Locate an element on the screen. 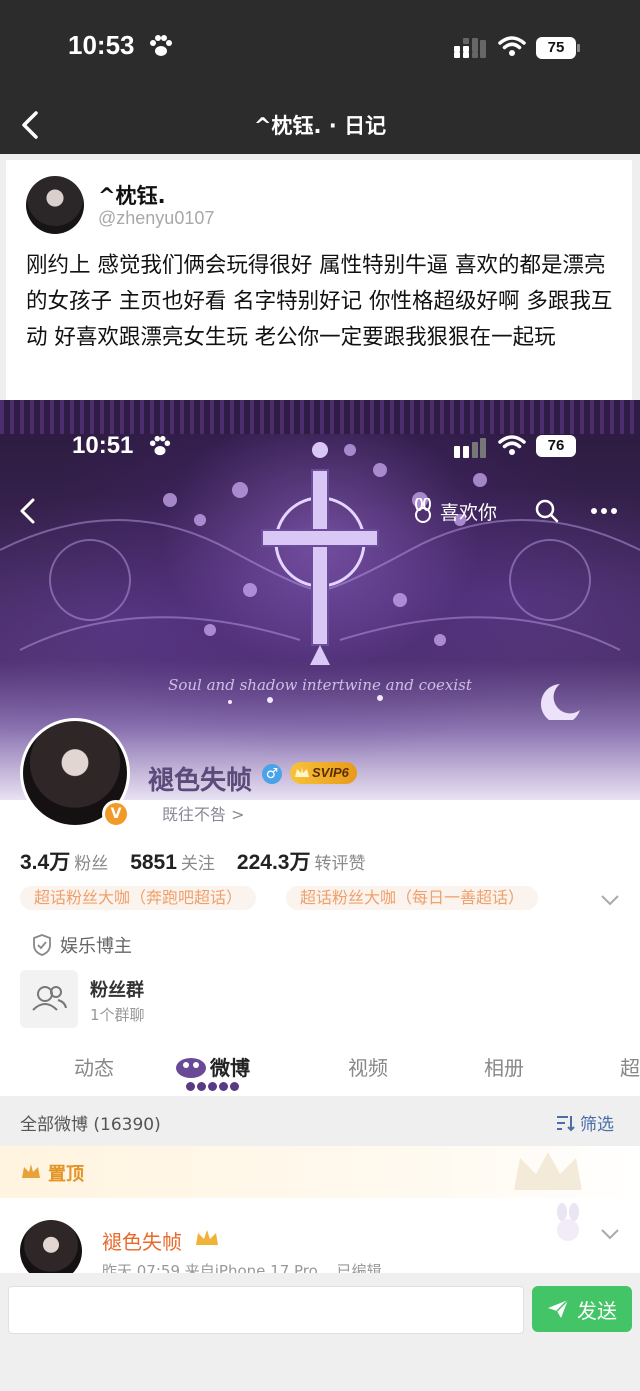 The image size is (640, 1391). supertopic-chip: 超话粉丝大咖（每日一善超话） is located at coordinates (412, 898).